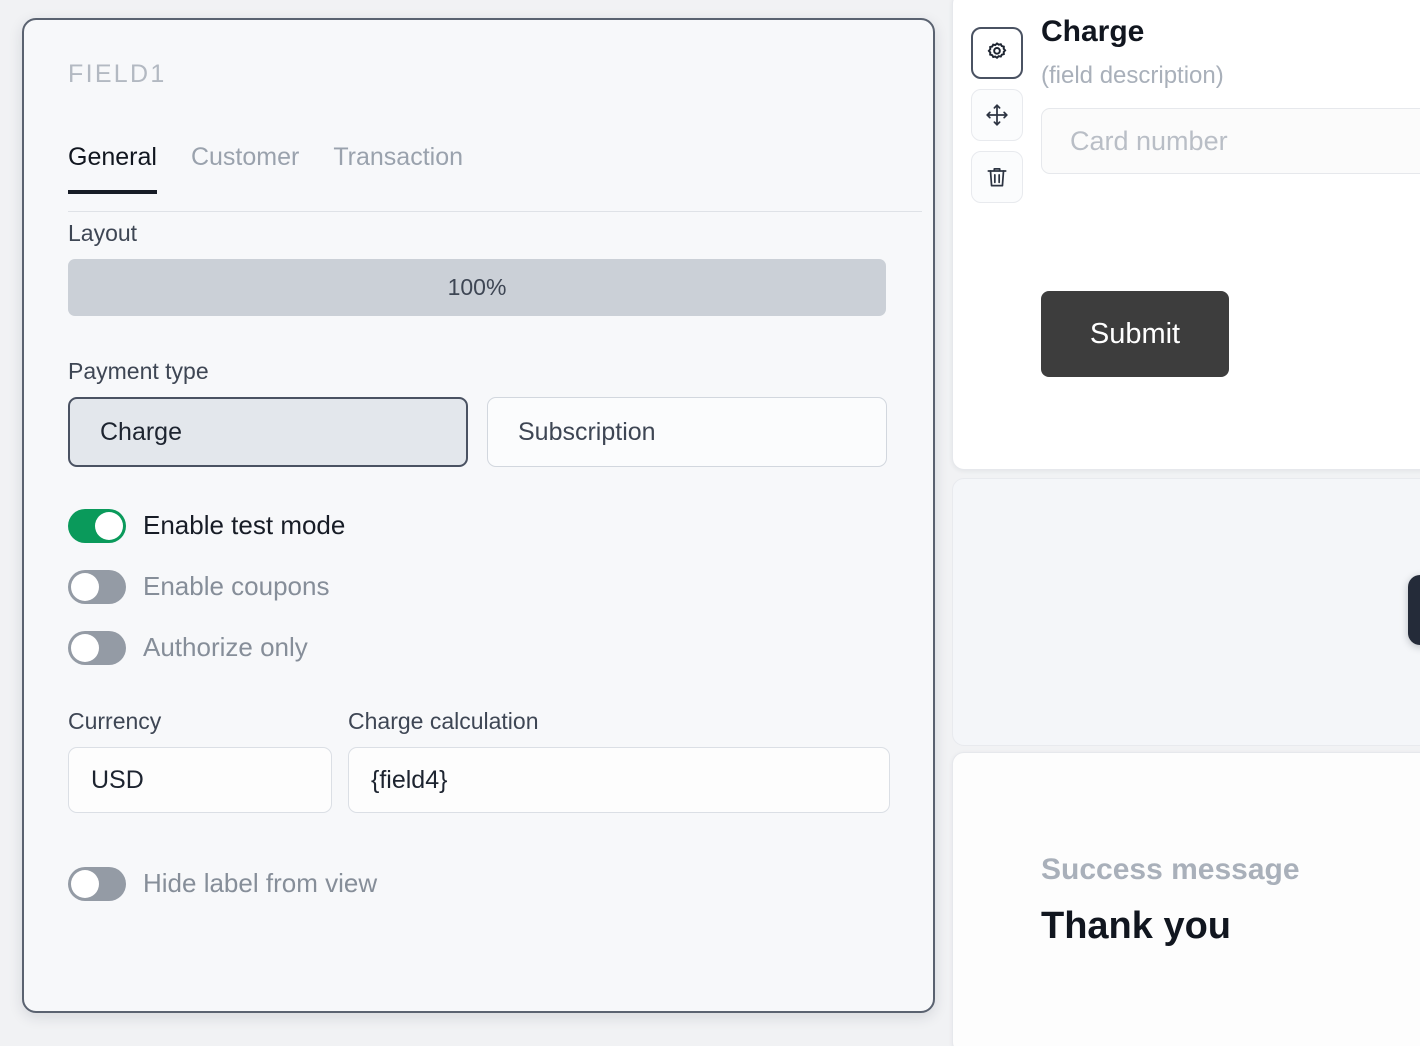 This screenshot has height=1046, width=1420. What do you see at coordinates (1414, 610) in the screenshot?
I see `floating-action-pill` at bounding box center [1414, 610].